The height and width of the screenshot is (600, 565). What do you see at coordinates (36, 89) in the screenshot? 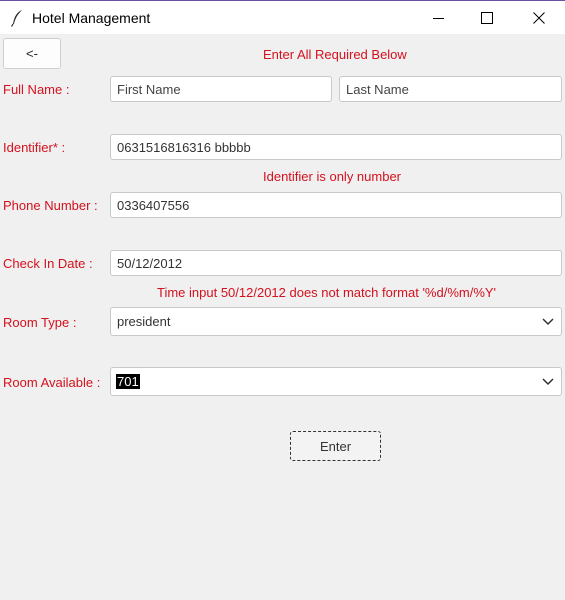
I see `full-name-label: Full Name :` at bounding box center [36, 89].